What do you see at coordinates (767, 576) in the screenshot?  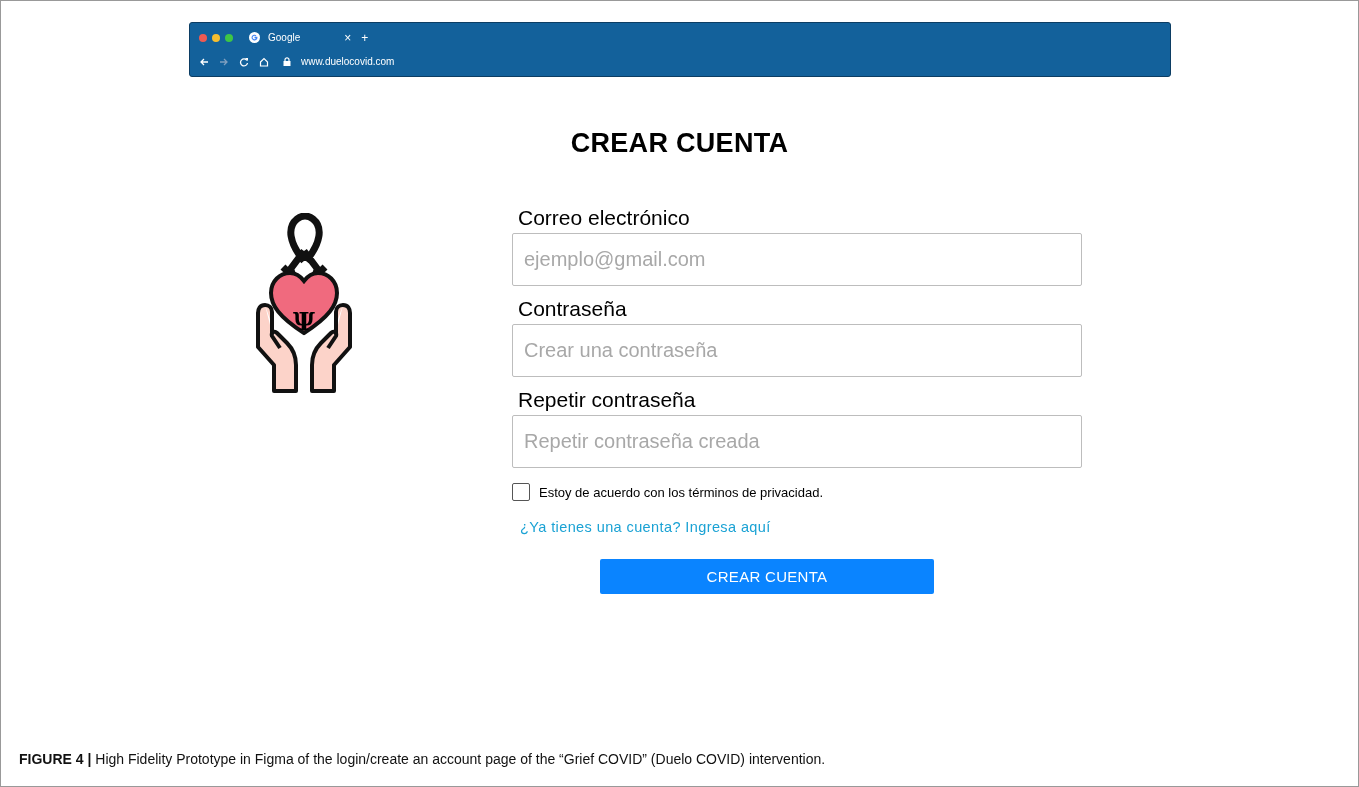 I see `create-account-button: CREAR CUENTA` at bounding box center [767, 576].